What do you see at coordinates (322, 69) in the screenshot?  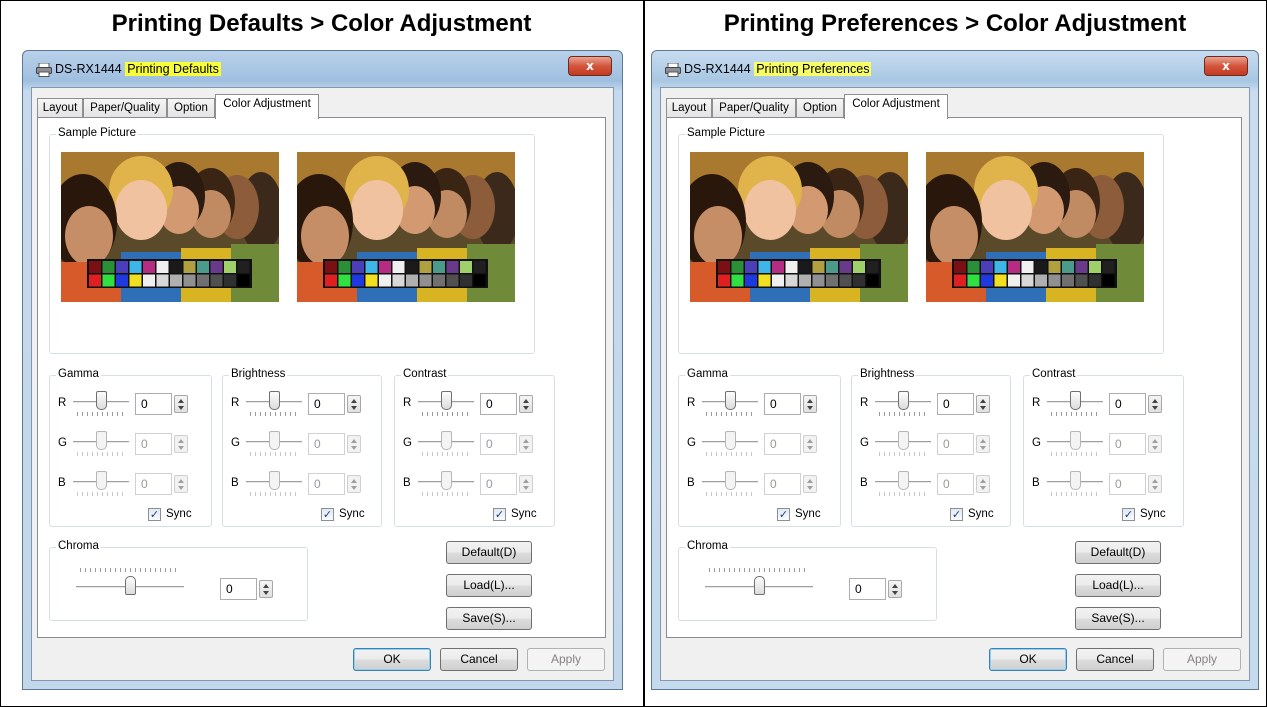 I see `title-bar: DS-RX1444 Printing Defaults x` at bounding box center [322, 69].